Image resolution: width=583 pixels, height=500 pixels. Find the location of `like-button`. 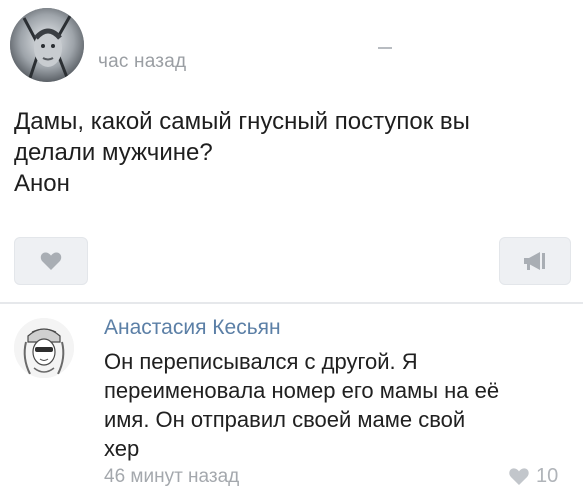

like-button is located at coordinates (51, 261).